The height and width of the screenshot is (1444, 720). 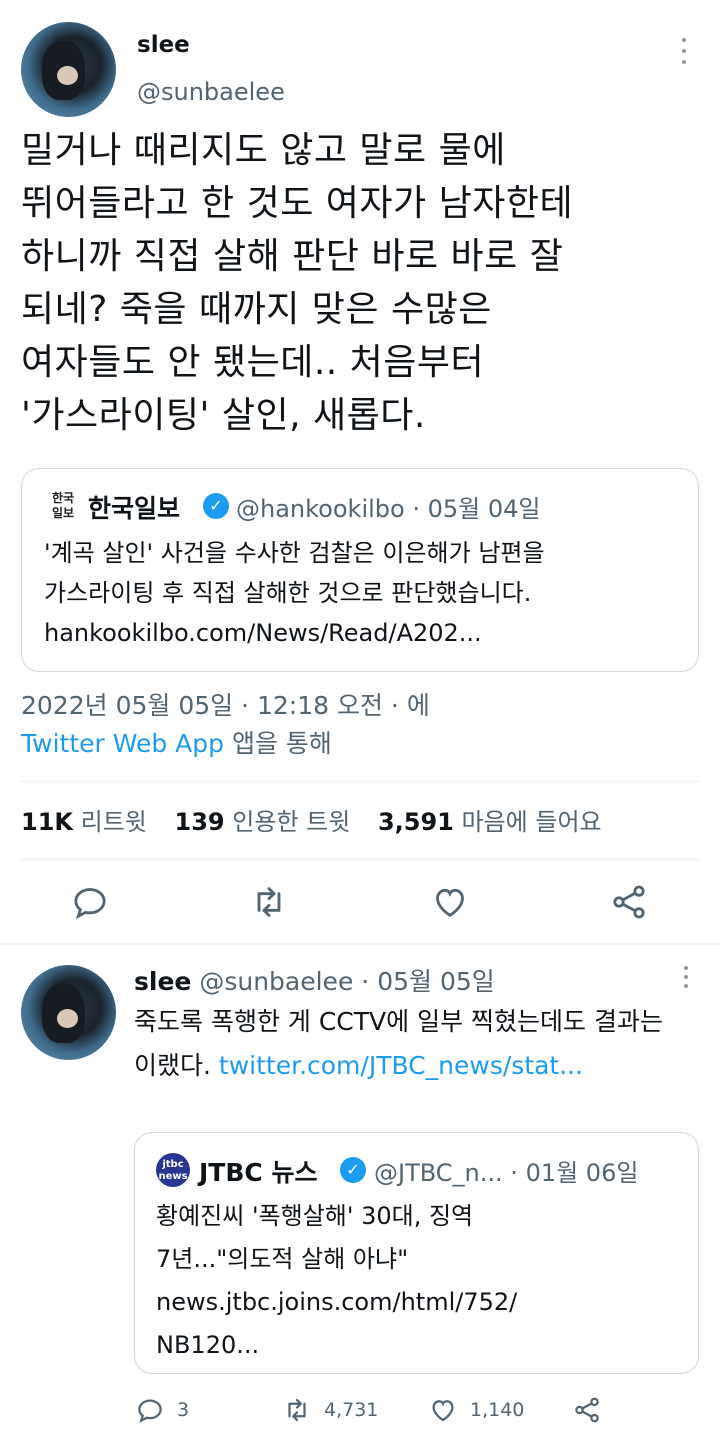 I want to click on retweet-count: 4,731, so click(x=351, y=1410).